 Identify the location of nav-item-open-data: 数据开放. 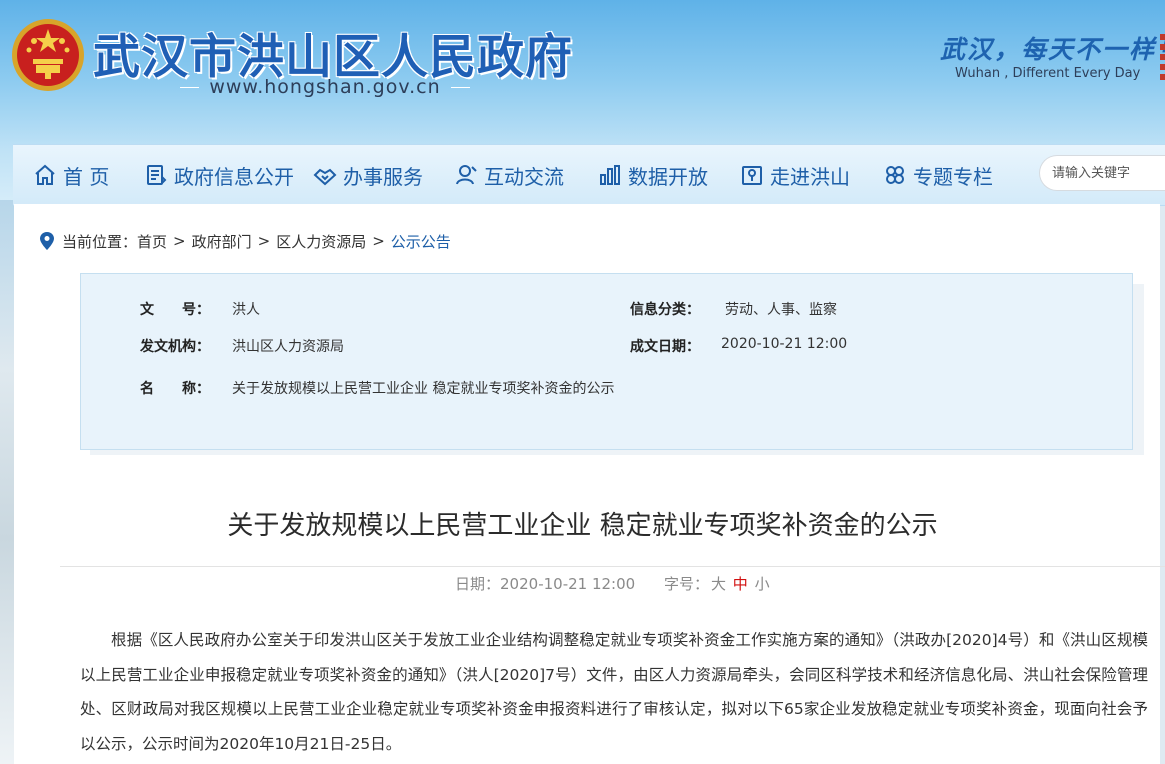
(653, 175).